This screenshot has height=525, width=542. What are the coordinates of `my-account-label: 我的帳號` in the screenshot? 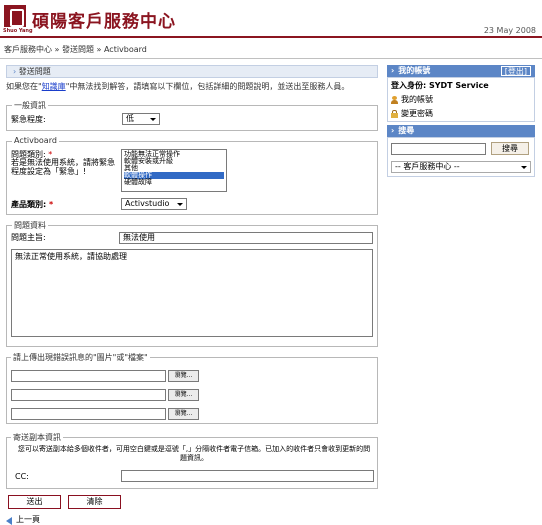 It's located at (417, 99).